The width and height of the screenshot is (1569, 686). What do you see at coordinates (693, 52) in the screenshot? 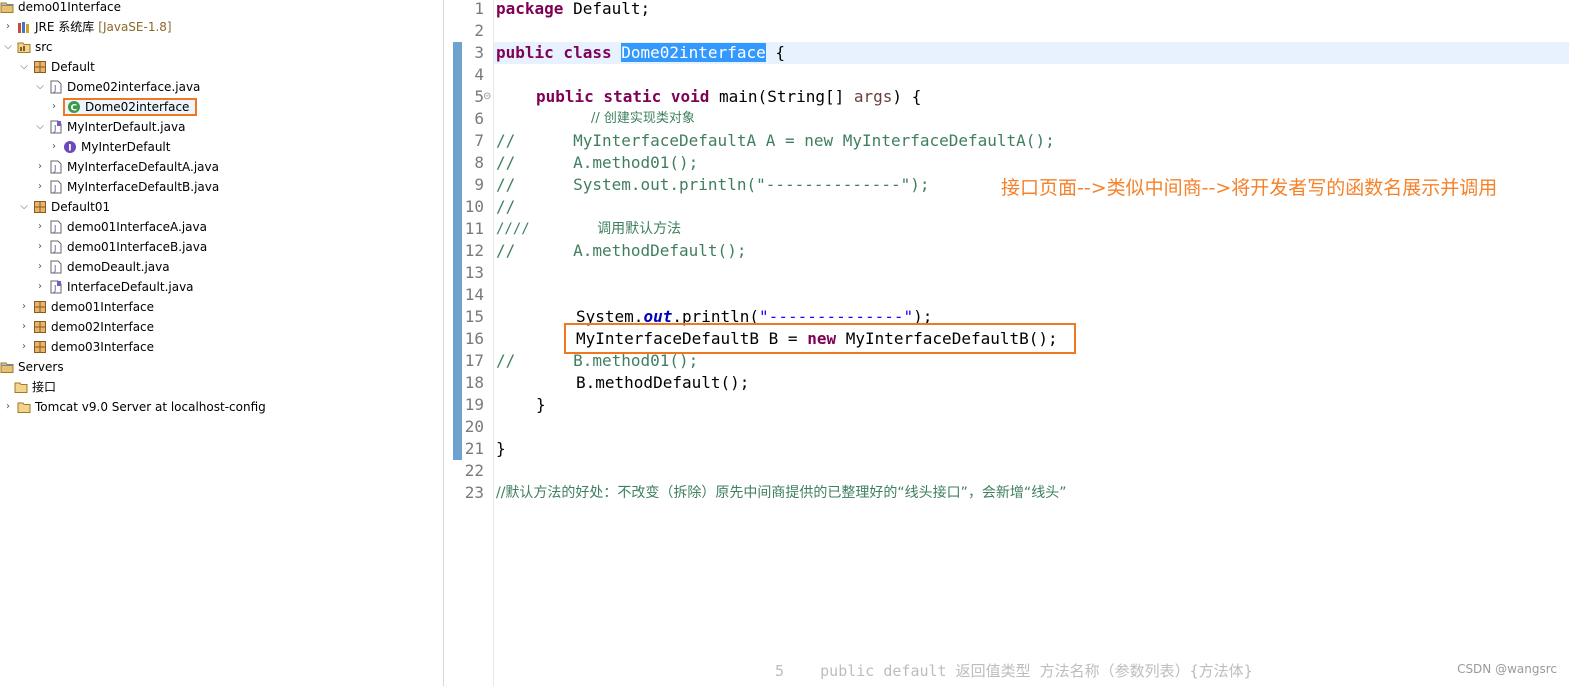
I see `selected-class-name: Dome02interface` at bounding box center [693, 52].